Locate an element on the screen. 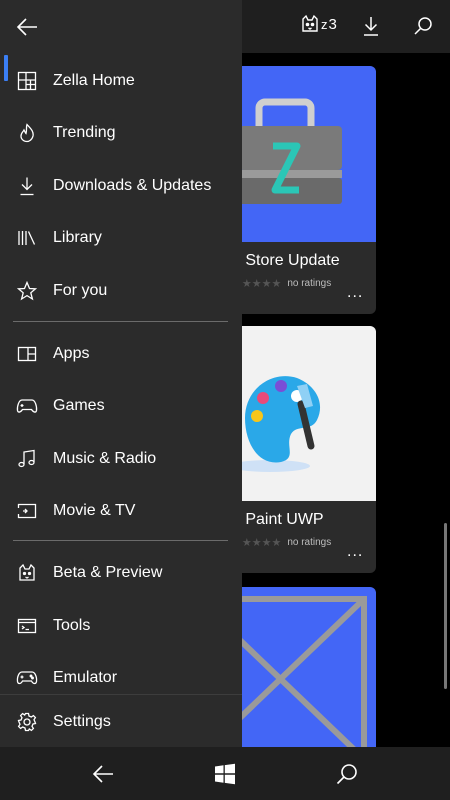 The width and height of the screenshot is (450, 800). nav-item-trending: Trending is located at coordinates (121, 133).